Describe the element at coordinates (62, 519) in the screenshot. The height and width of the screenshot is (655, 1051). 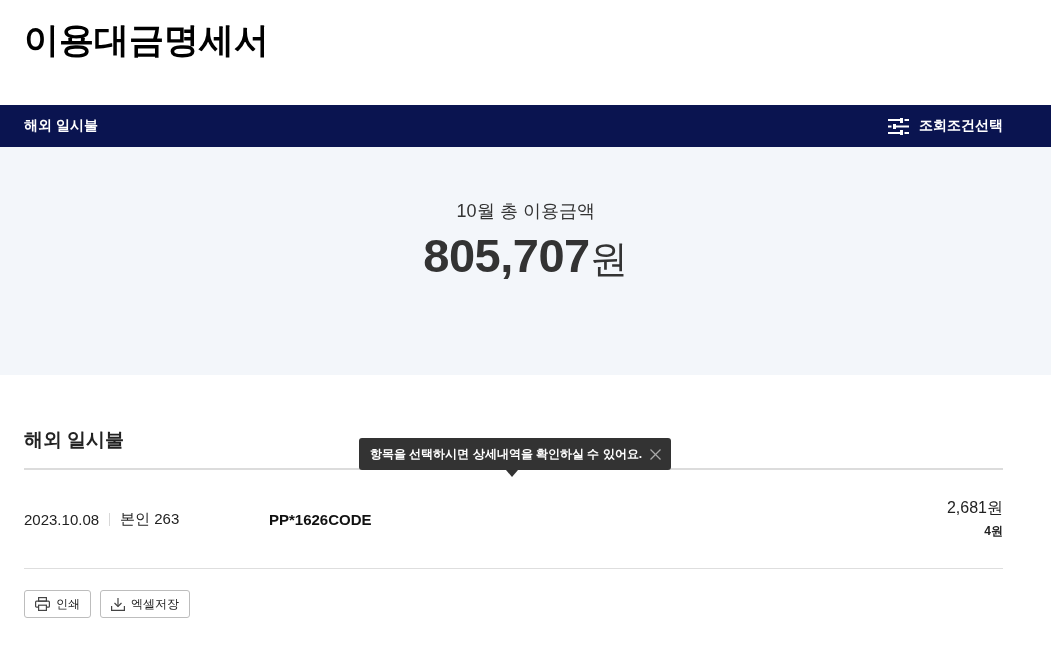
I see `transaction-date: 2023.10.08` at that location.